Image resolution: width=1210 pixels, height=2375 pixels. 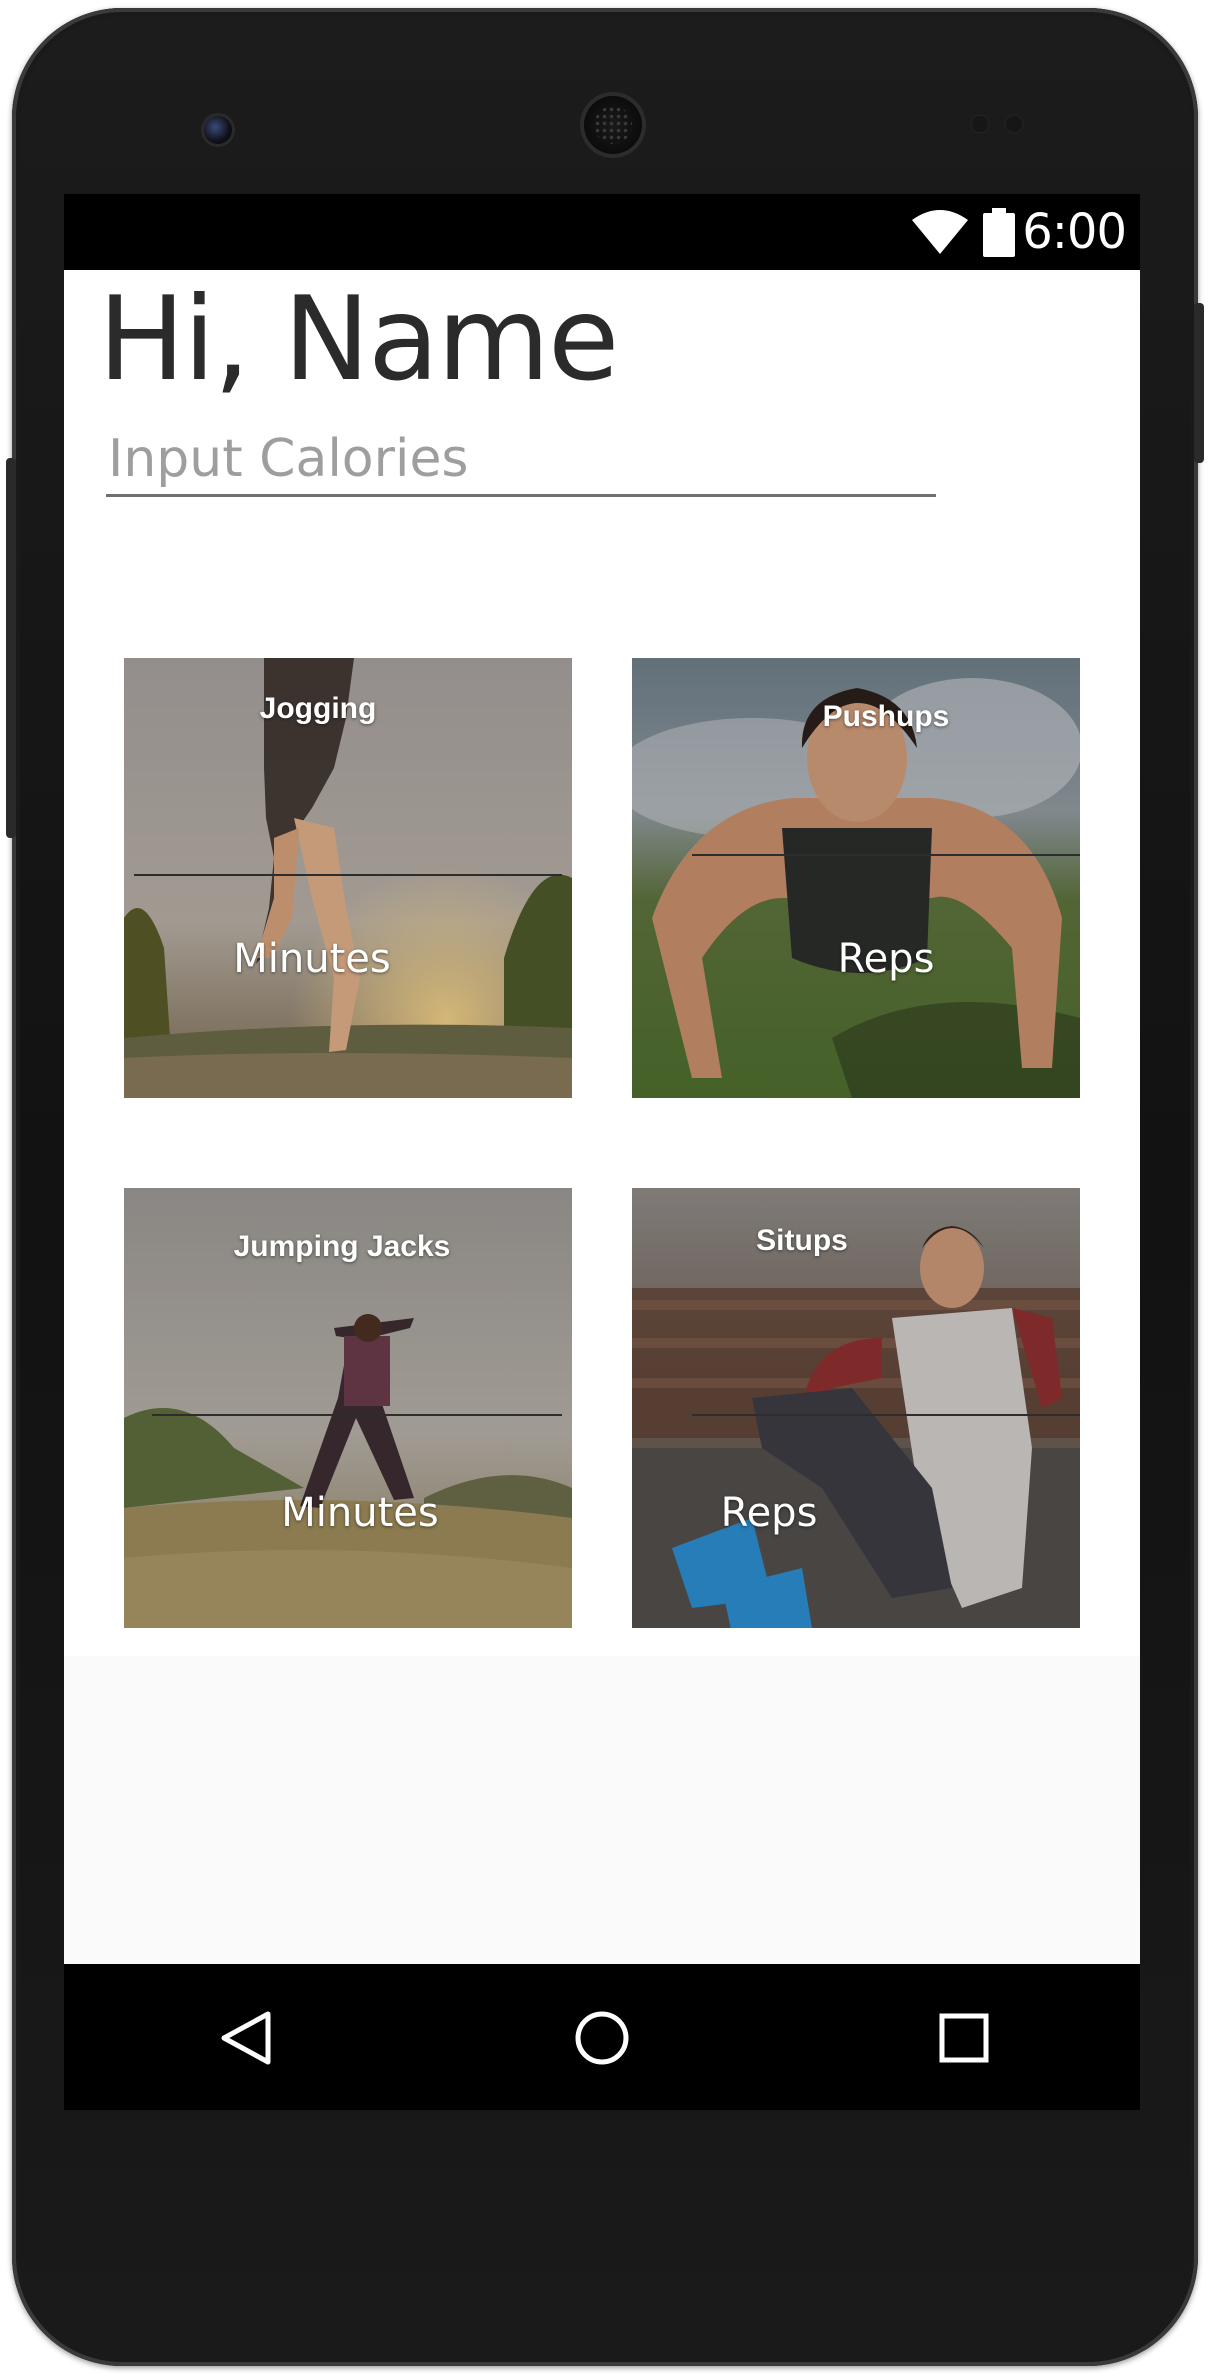 I want to click on home-icon, so click(x=602, y=2038).